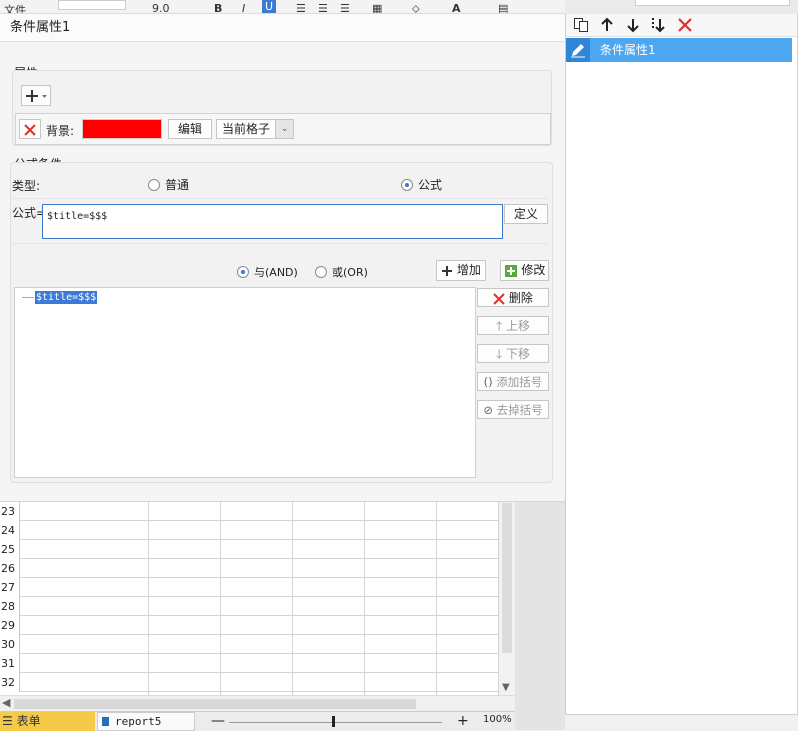 Image resolution: width=798 pixels, height=731 pixels. I want to click on grid-row: 30, so click(249, 644).